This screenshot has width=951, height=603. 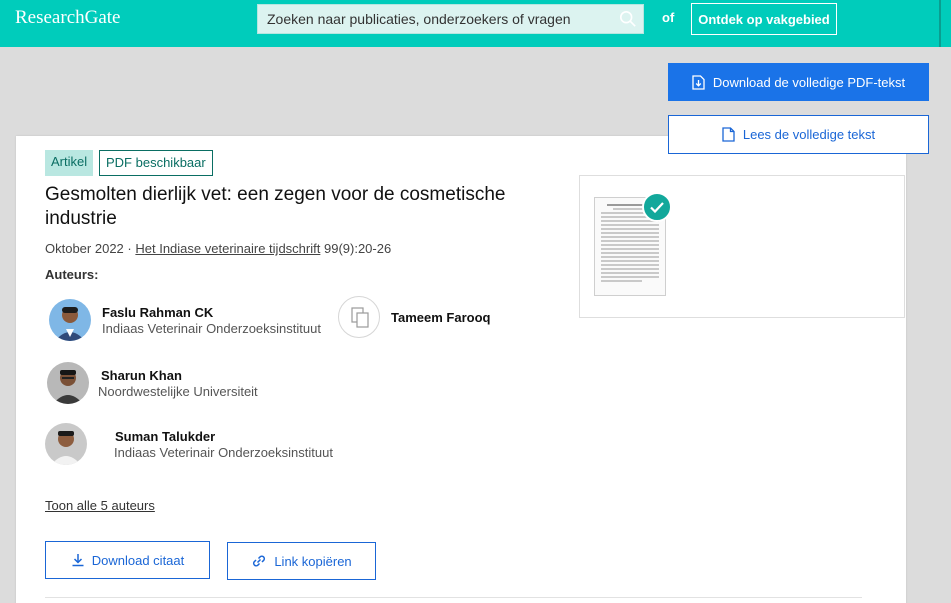 What do you see at coordinates (357, 248) in the screenshot?
I see `journal-volume: 99(9):20-26` at bounding box center [357, 248].